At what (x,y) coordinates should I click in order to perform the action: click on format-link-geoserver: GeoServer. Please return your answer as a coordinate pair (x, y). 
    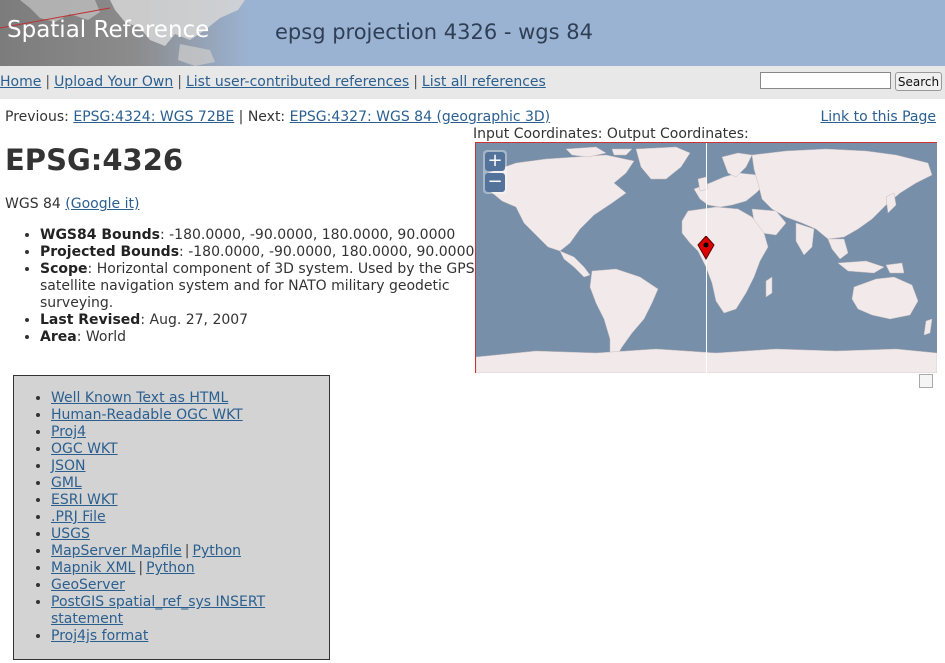
    Looking at the image, I should click on (88, 585).